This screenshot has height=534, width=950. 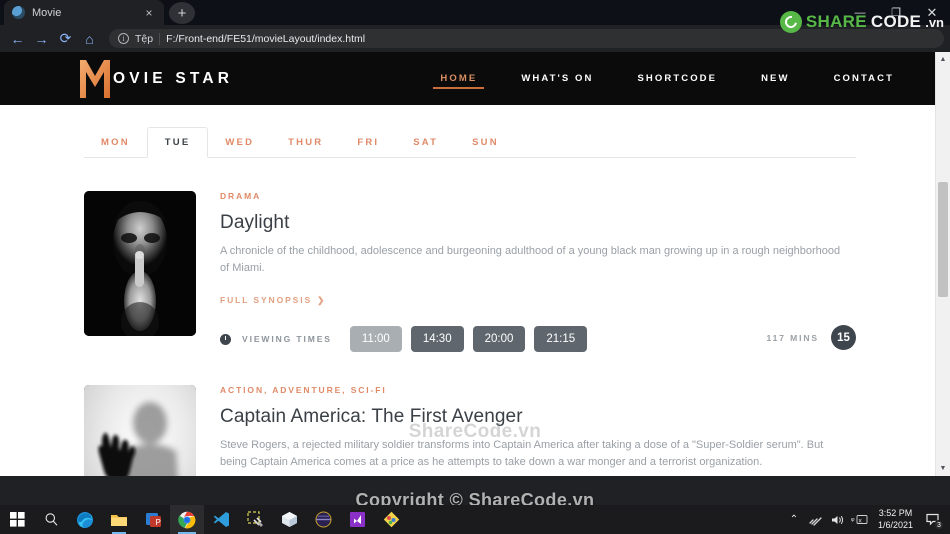 I want to click on nav-item-contact: CONTACT, so click(x=864, y=78).